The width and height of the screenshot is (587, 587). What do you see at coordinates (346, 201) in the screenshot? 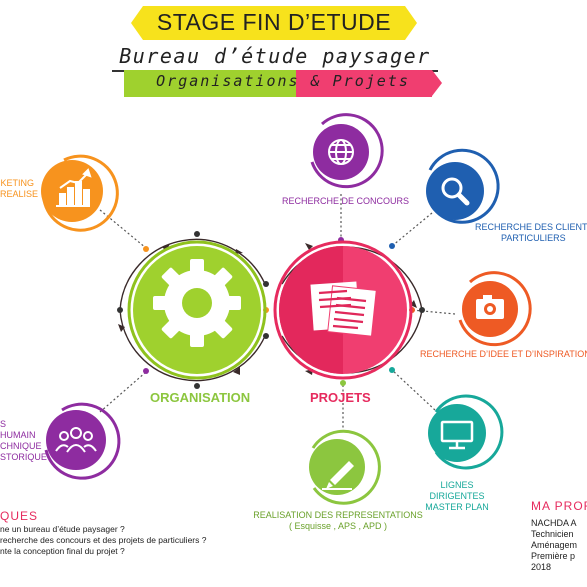
I see `concours-label: RECHERCHE DE CONCOURS` at bounding box center [346, 201].